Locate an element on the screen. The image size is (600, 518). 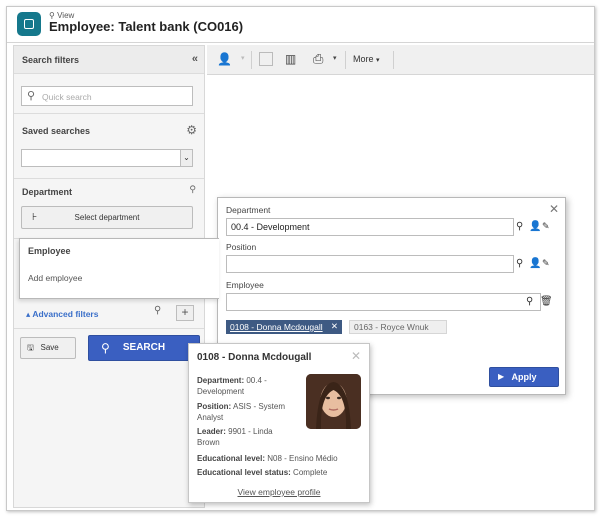
employee-flyout: Employee Add employee is located at coordinates (119, 268).